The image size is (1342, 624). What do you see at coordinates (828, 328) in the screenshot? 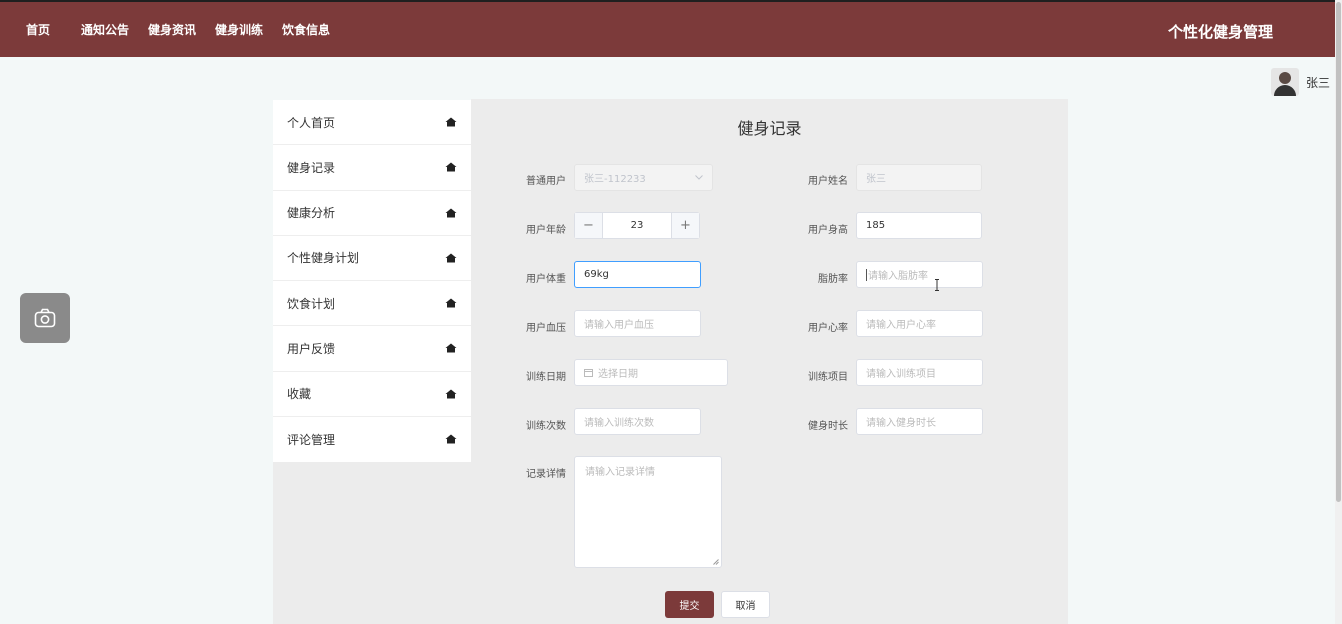
I see `heart-rate-label: 用户心率` at bounding box center [828, 328].